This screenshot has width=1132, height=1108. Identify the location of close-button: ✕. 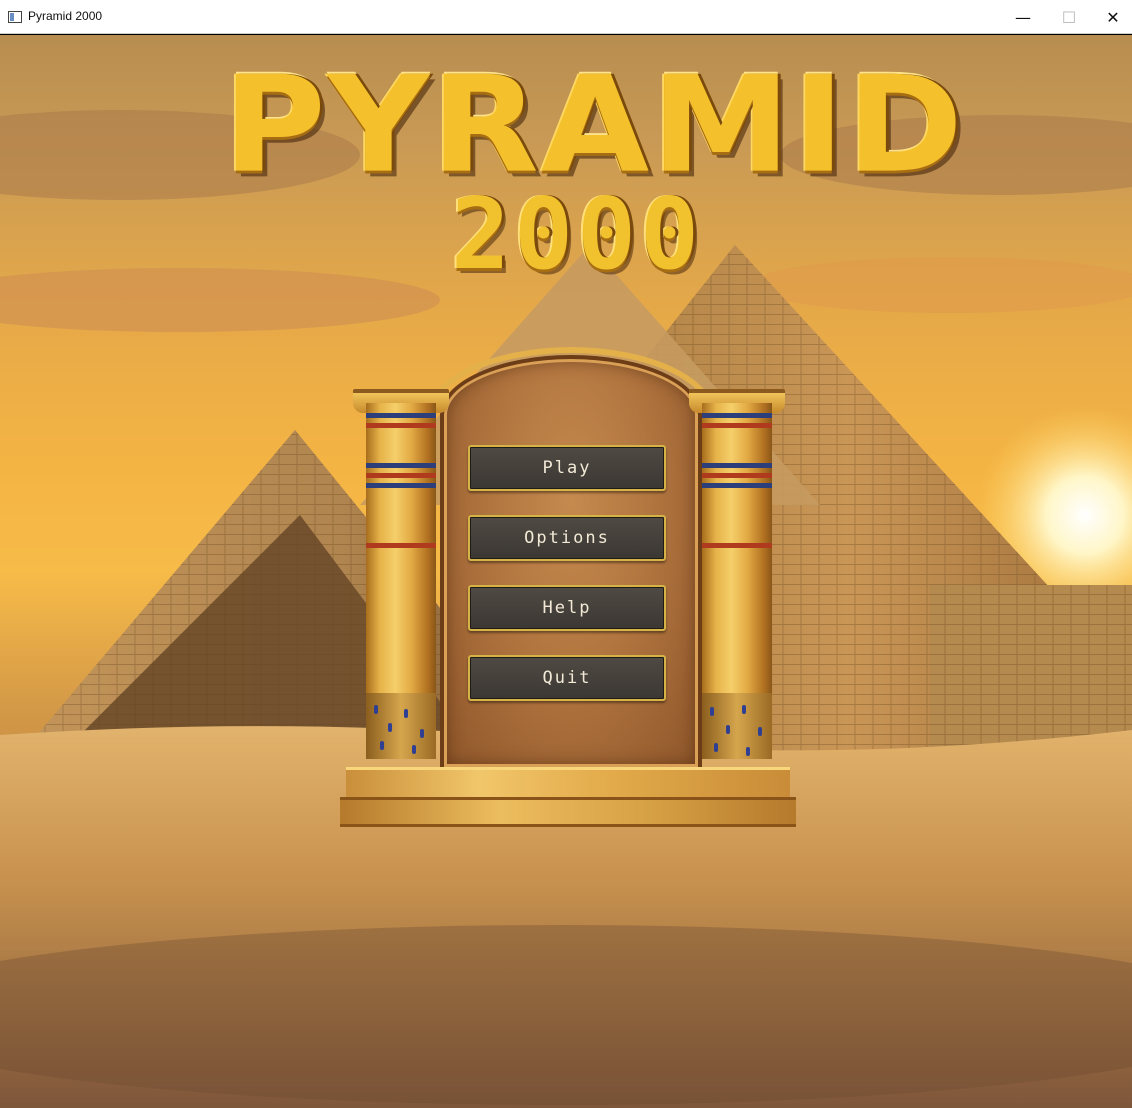
(1111, 17).